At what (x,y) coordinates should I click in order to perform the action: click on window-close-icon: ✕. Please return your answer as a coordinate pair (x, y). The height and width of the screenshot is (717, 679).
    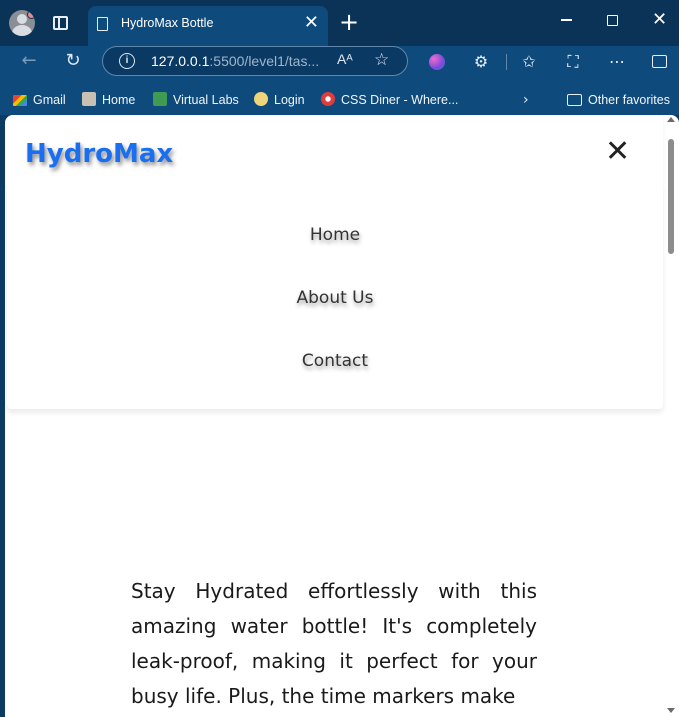
    Looking at the image, I should click on (659, 20).